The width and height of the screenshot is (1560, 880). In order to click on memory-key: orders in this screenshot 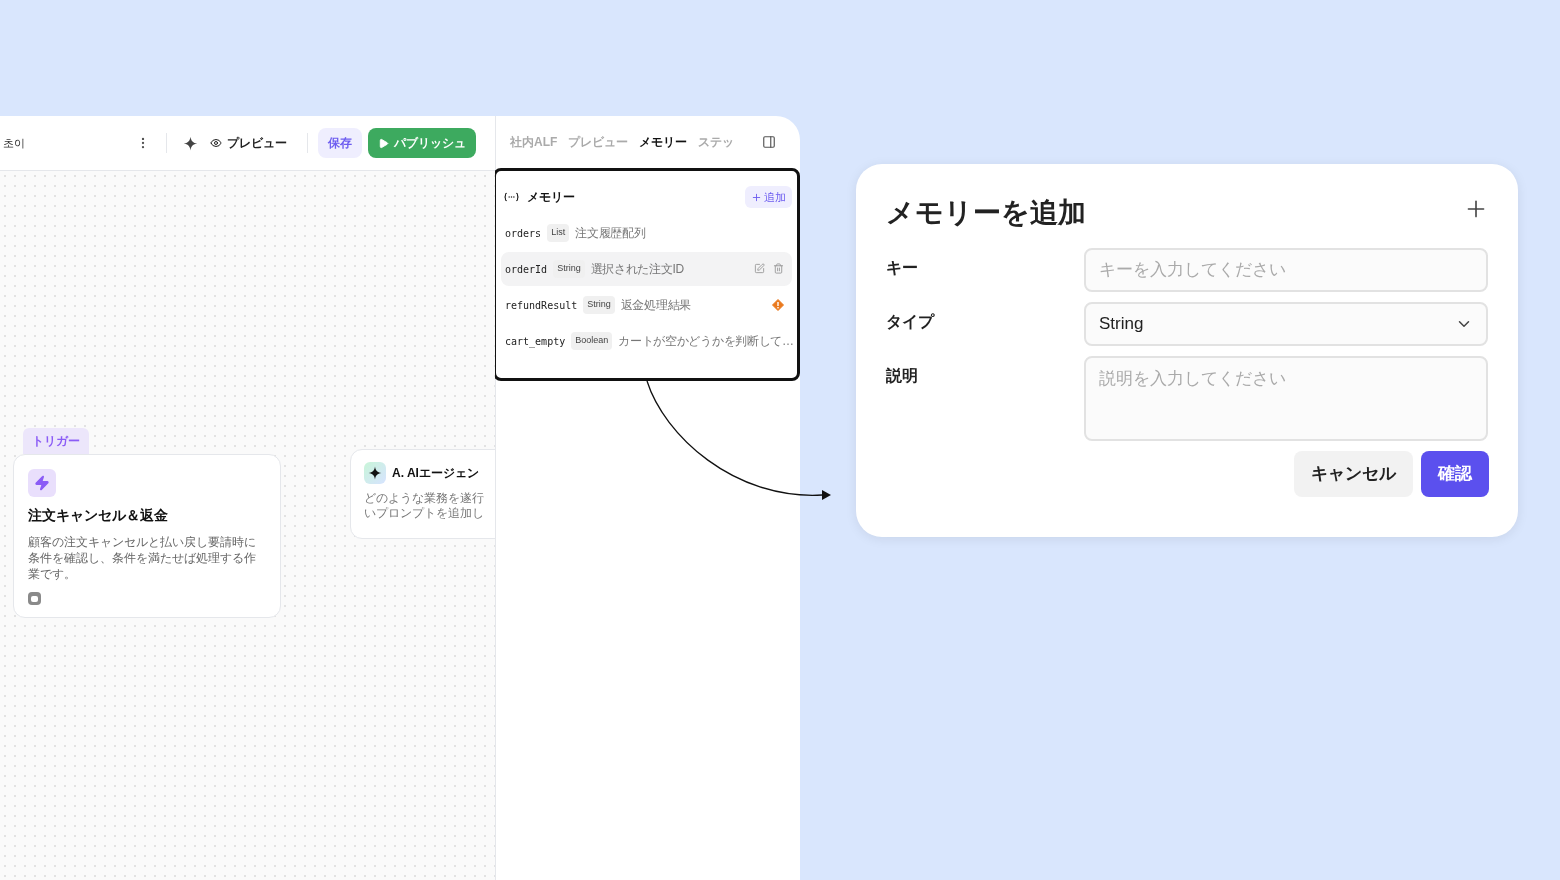, I will do `click(523, 233)`.